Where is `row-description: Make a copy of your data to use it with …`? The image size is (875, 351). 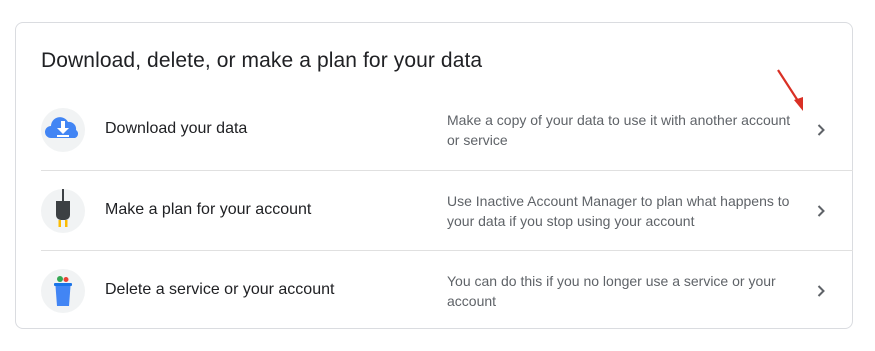 row-description: Make a copy of your data to use it with … is located at coordinates (619, 130).